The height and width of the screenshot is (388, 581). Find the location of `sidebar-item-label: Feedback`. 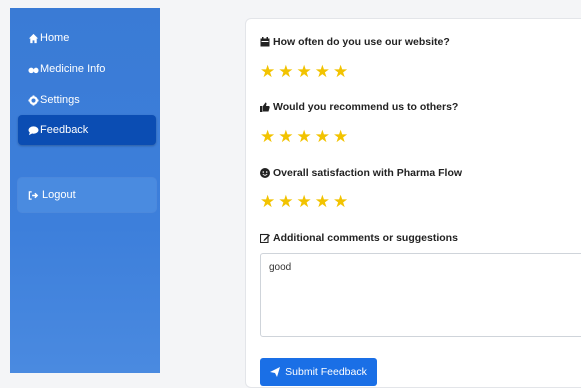

sidebar-item-label: Feedback is located at coordinates (64, 130).